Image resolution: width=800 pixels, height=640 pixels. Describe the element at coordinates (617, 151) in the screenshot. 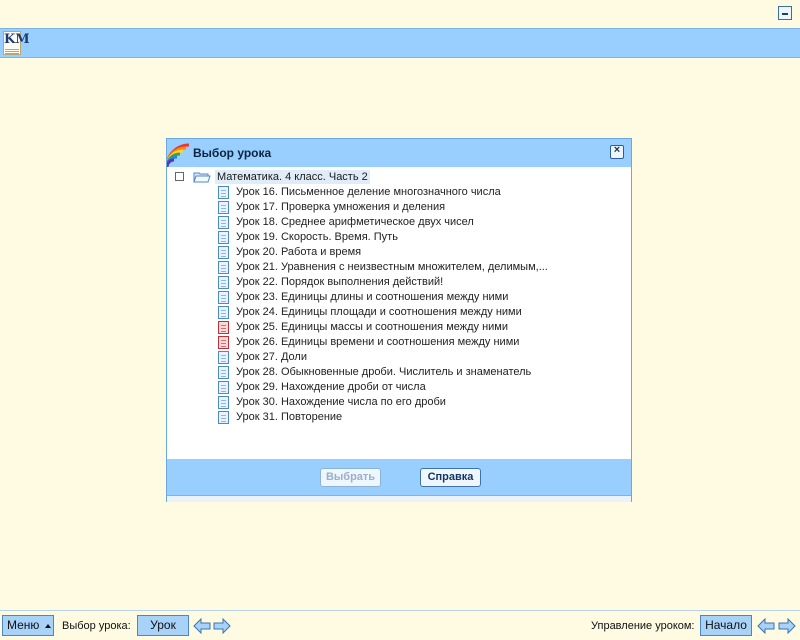

I see `close-icon: ×` at that location.